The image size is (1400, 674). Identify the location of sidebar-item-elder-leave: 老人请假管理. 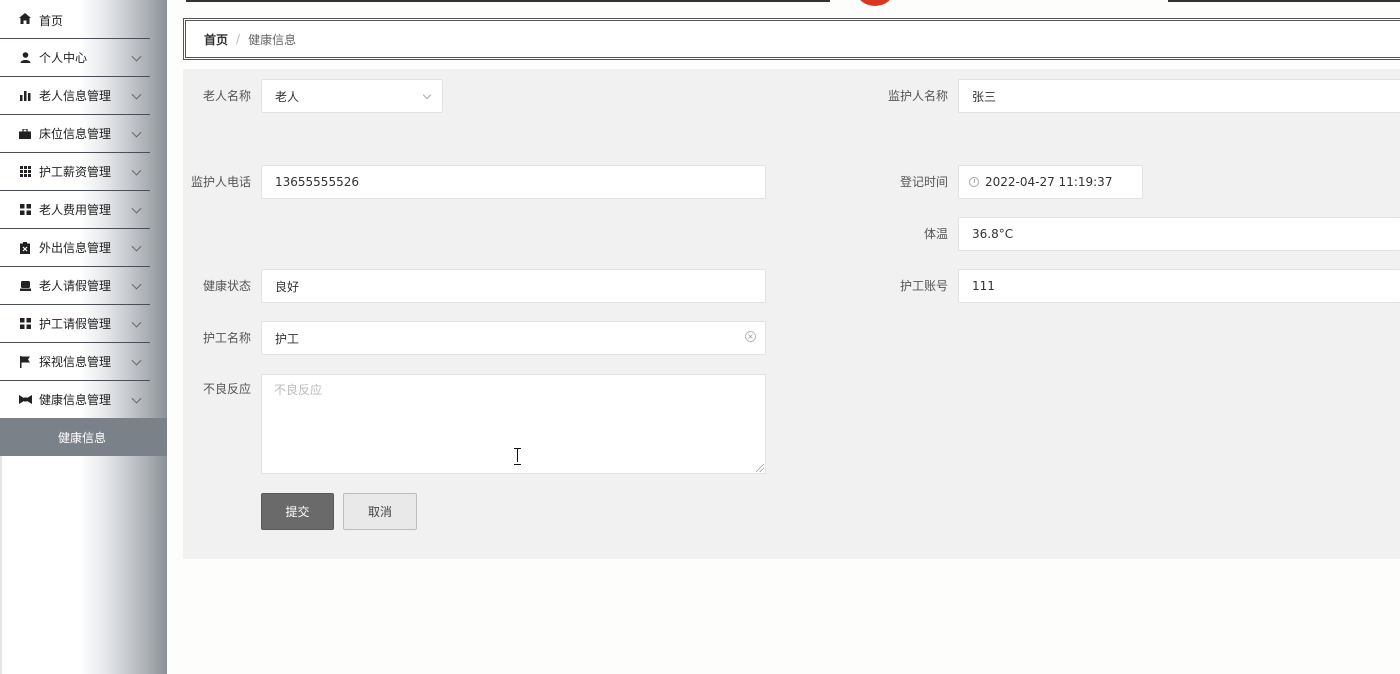
(75, 286).